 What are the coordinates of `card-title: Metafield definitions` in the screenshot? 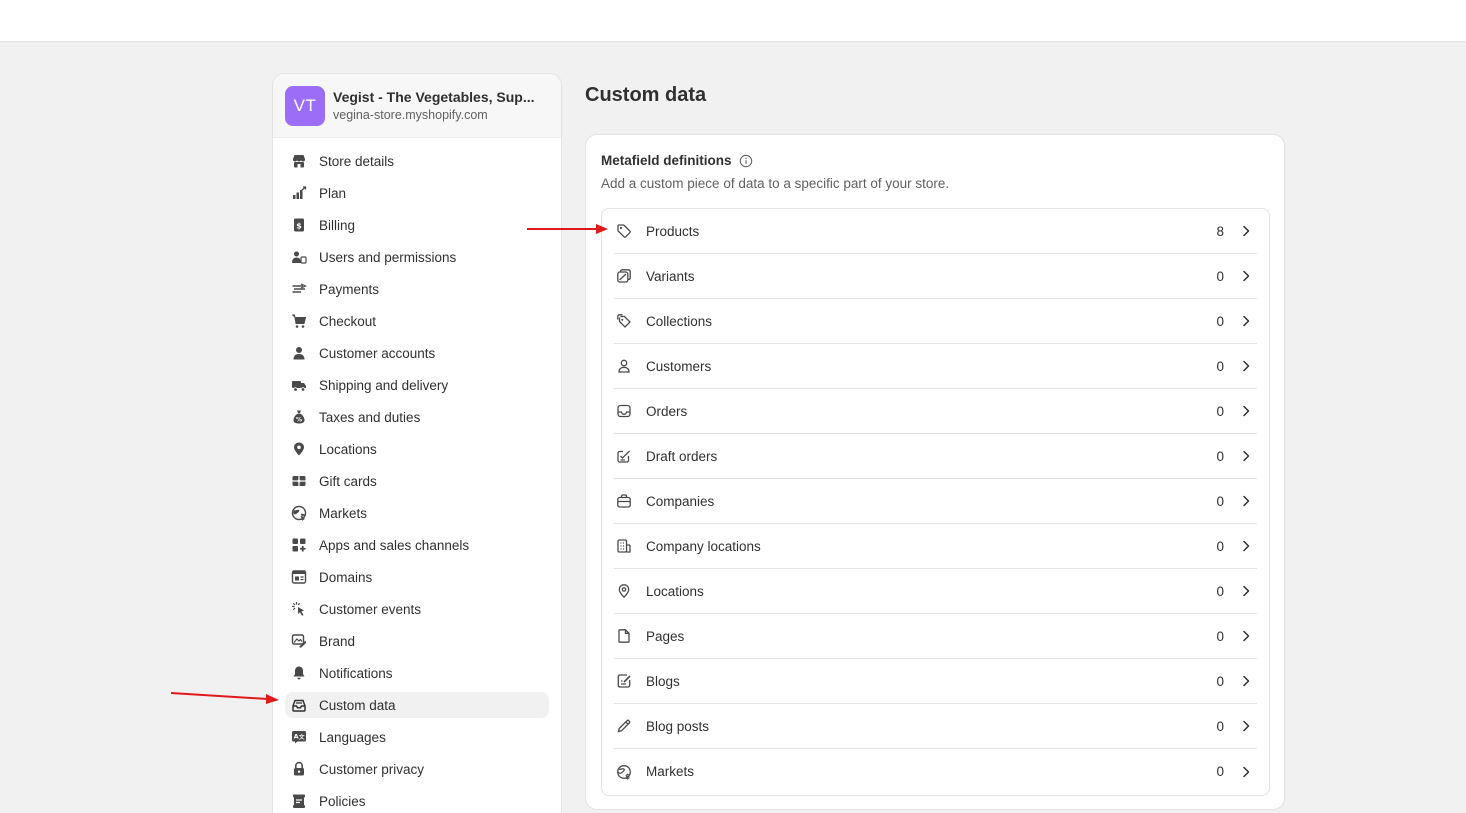 It's located at (666, 160).